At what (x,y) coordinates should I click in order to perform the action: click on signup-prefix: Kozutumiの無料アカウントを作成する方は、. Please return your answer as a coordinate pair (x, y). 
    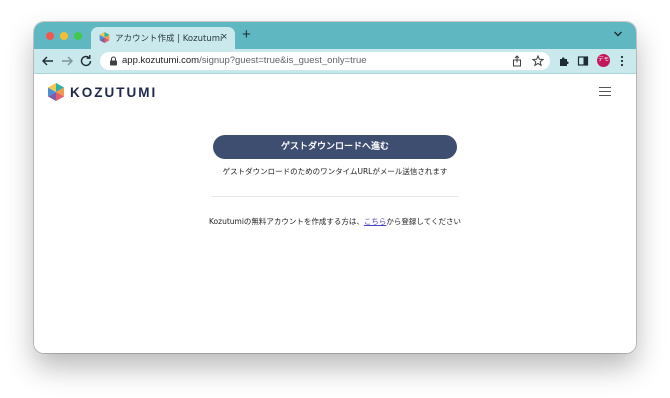
    Looking at the image, I should click on (286, 221).